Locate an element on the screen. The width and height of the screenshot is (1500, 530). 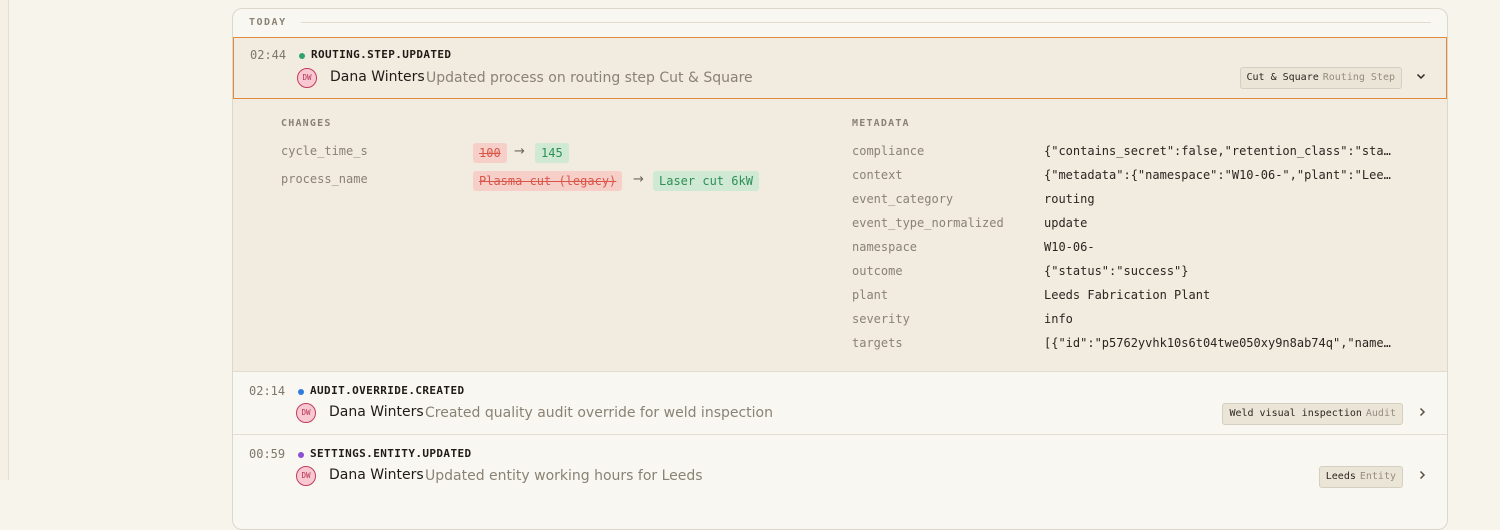
metadata-key: context is located at coordinates (877, 175).